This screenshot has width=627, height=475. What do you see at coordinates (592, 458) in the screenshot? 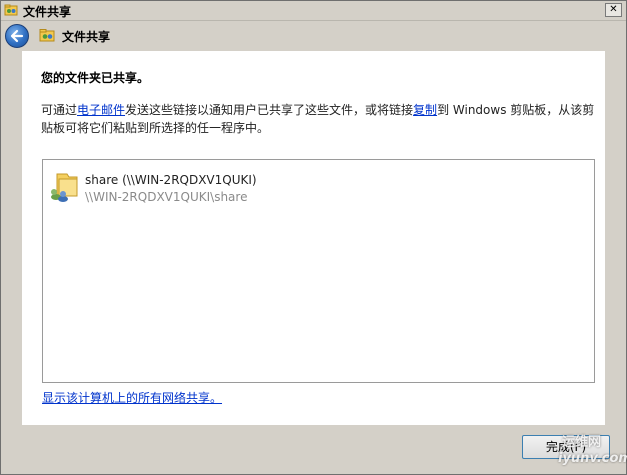
I see `watermark-bottom: iyunv.com` at bounding box center [592, 458].